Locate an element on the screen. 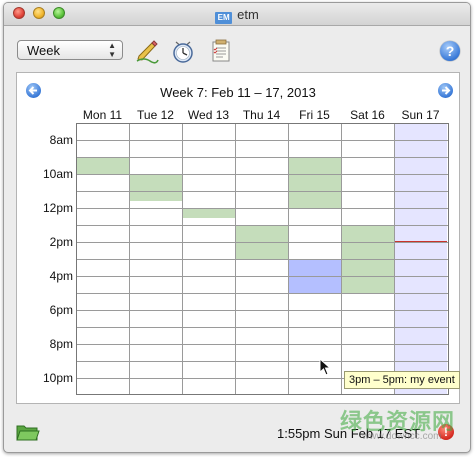  window-title: EM etm is located at coordinates (237, 15).